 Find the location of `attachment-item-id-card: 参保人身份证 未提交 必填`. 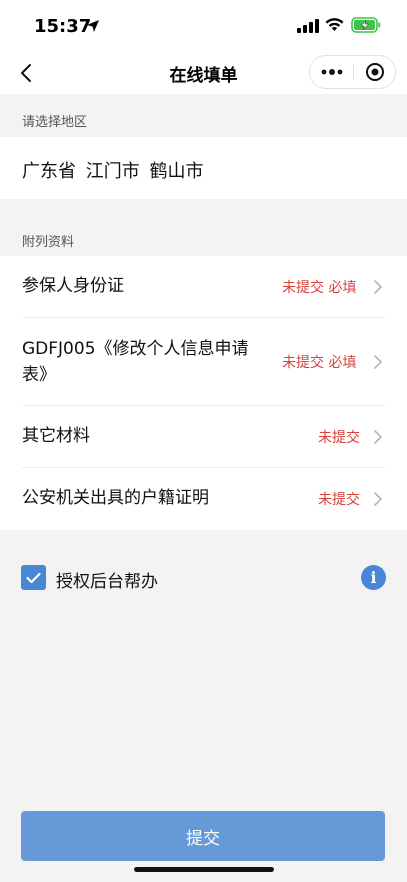

attachment-item-id-card: 参保人身份证 未提交 必填 is located at coordinates (203, 287).